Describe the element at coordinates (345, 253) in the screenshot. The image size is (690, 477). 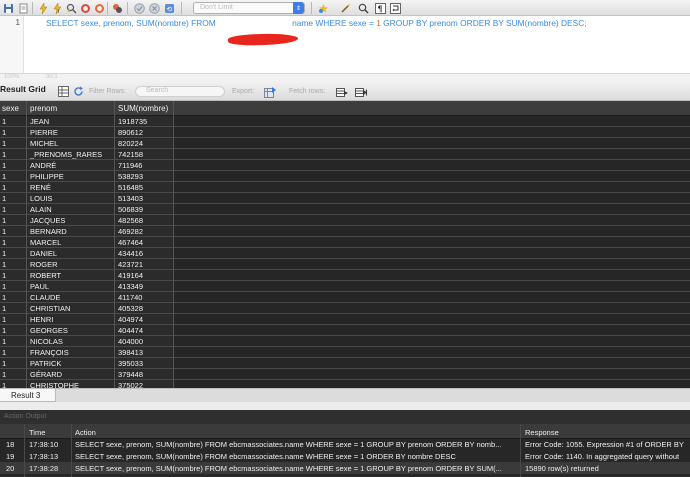
I see `table-row: 1 DANIEL 434416` at that location.